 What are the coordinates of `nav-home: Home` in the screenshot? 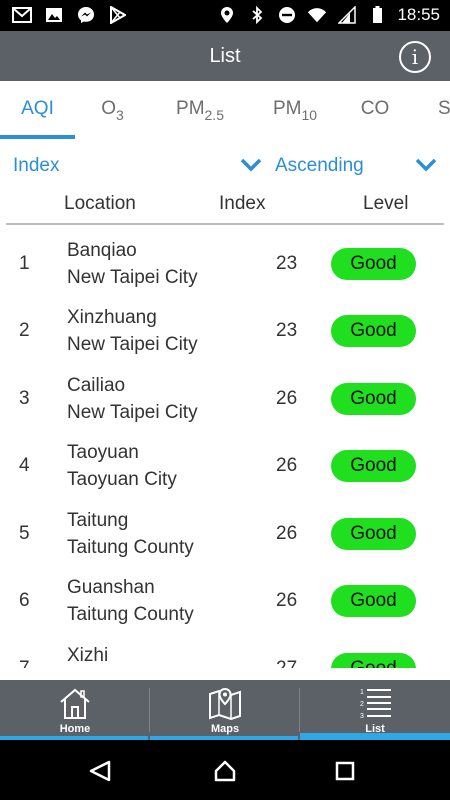 It's located at (75, 710).